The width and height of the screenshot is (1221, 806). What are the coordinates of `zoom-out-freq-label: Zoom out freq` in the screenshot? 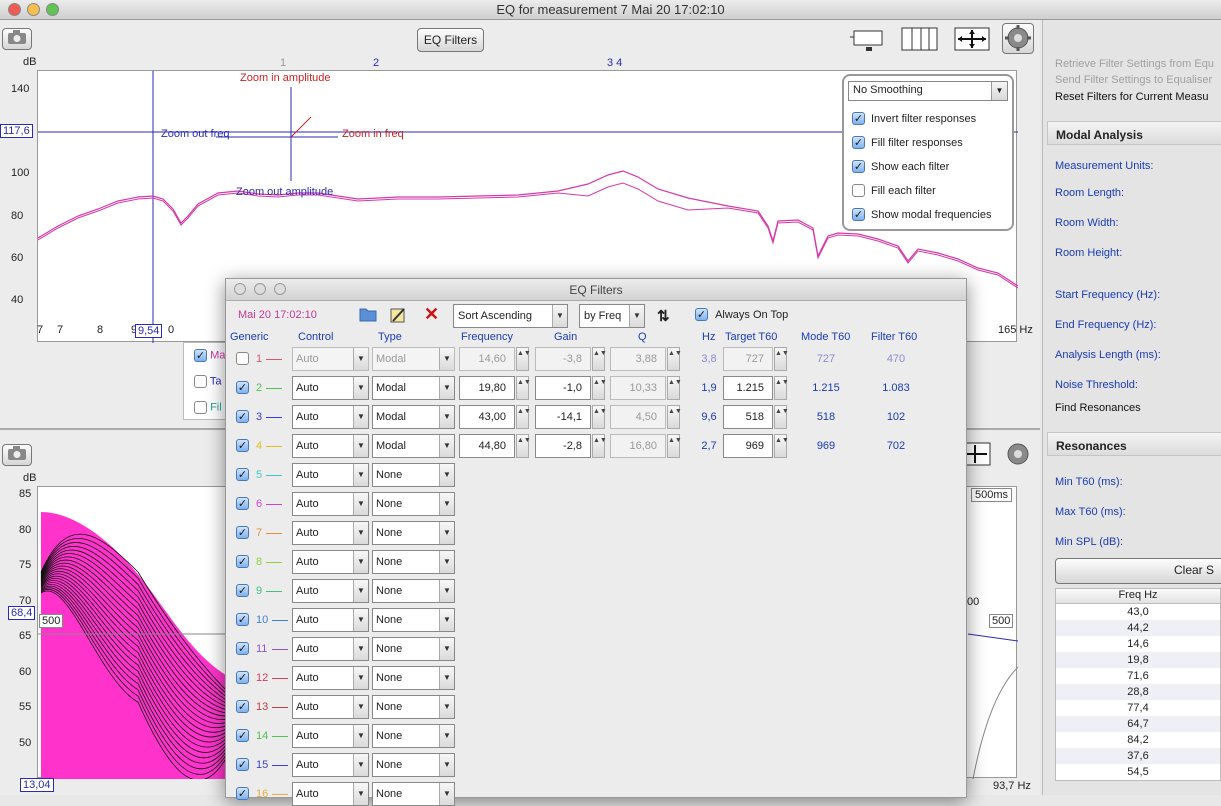 It's located at (195, 134).